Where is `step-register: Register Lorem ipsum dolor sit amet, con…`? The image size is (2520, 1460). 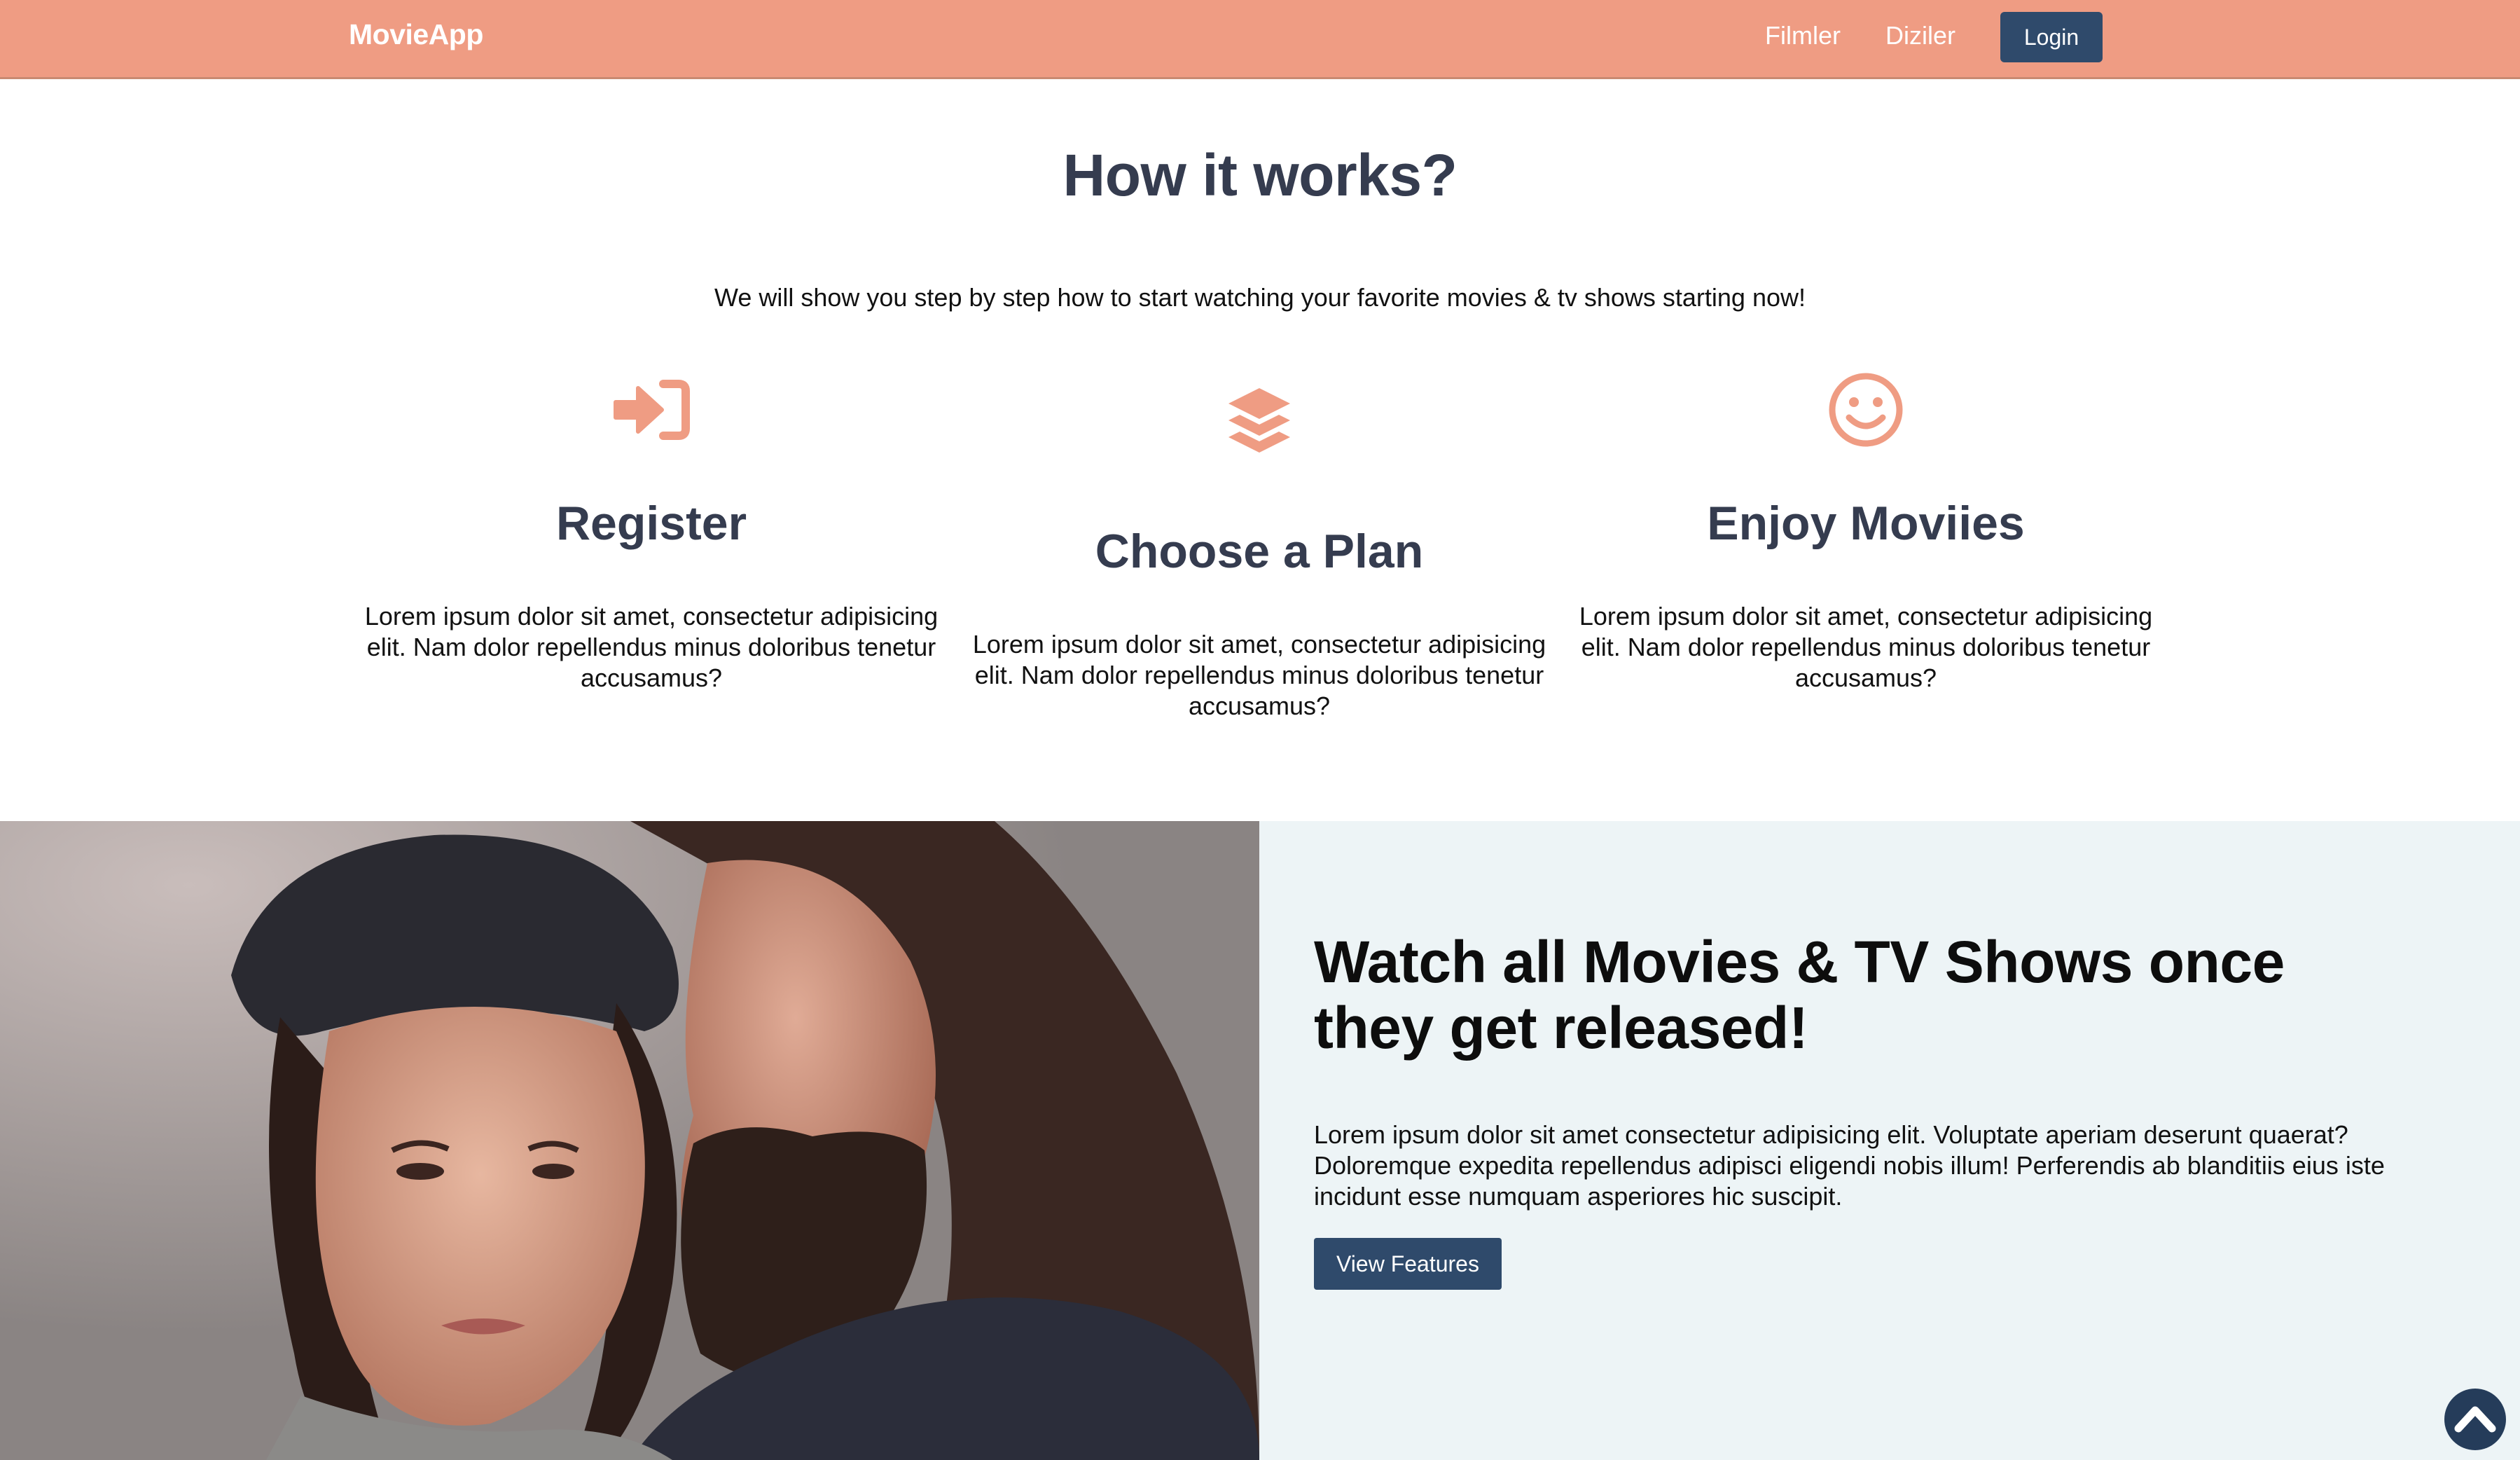 step-register: Register Lorem ipsum dolor sit amet, con… is located at coordinates (651, 532).